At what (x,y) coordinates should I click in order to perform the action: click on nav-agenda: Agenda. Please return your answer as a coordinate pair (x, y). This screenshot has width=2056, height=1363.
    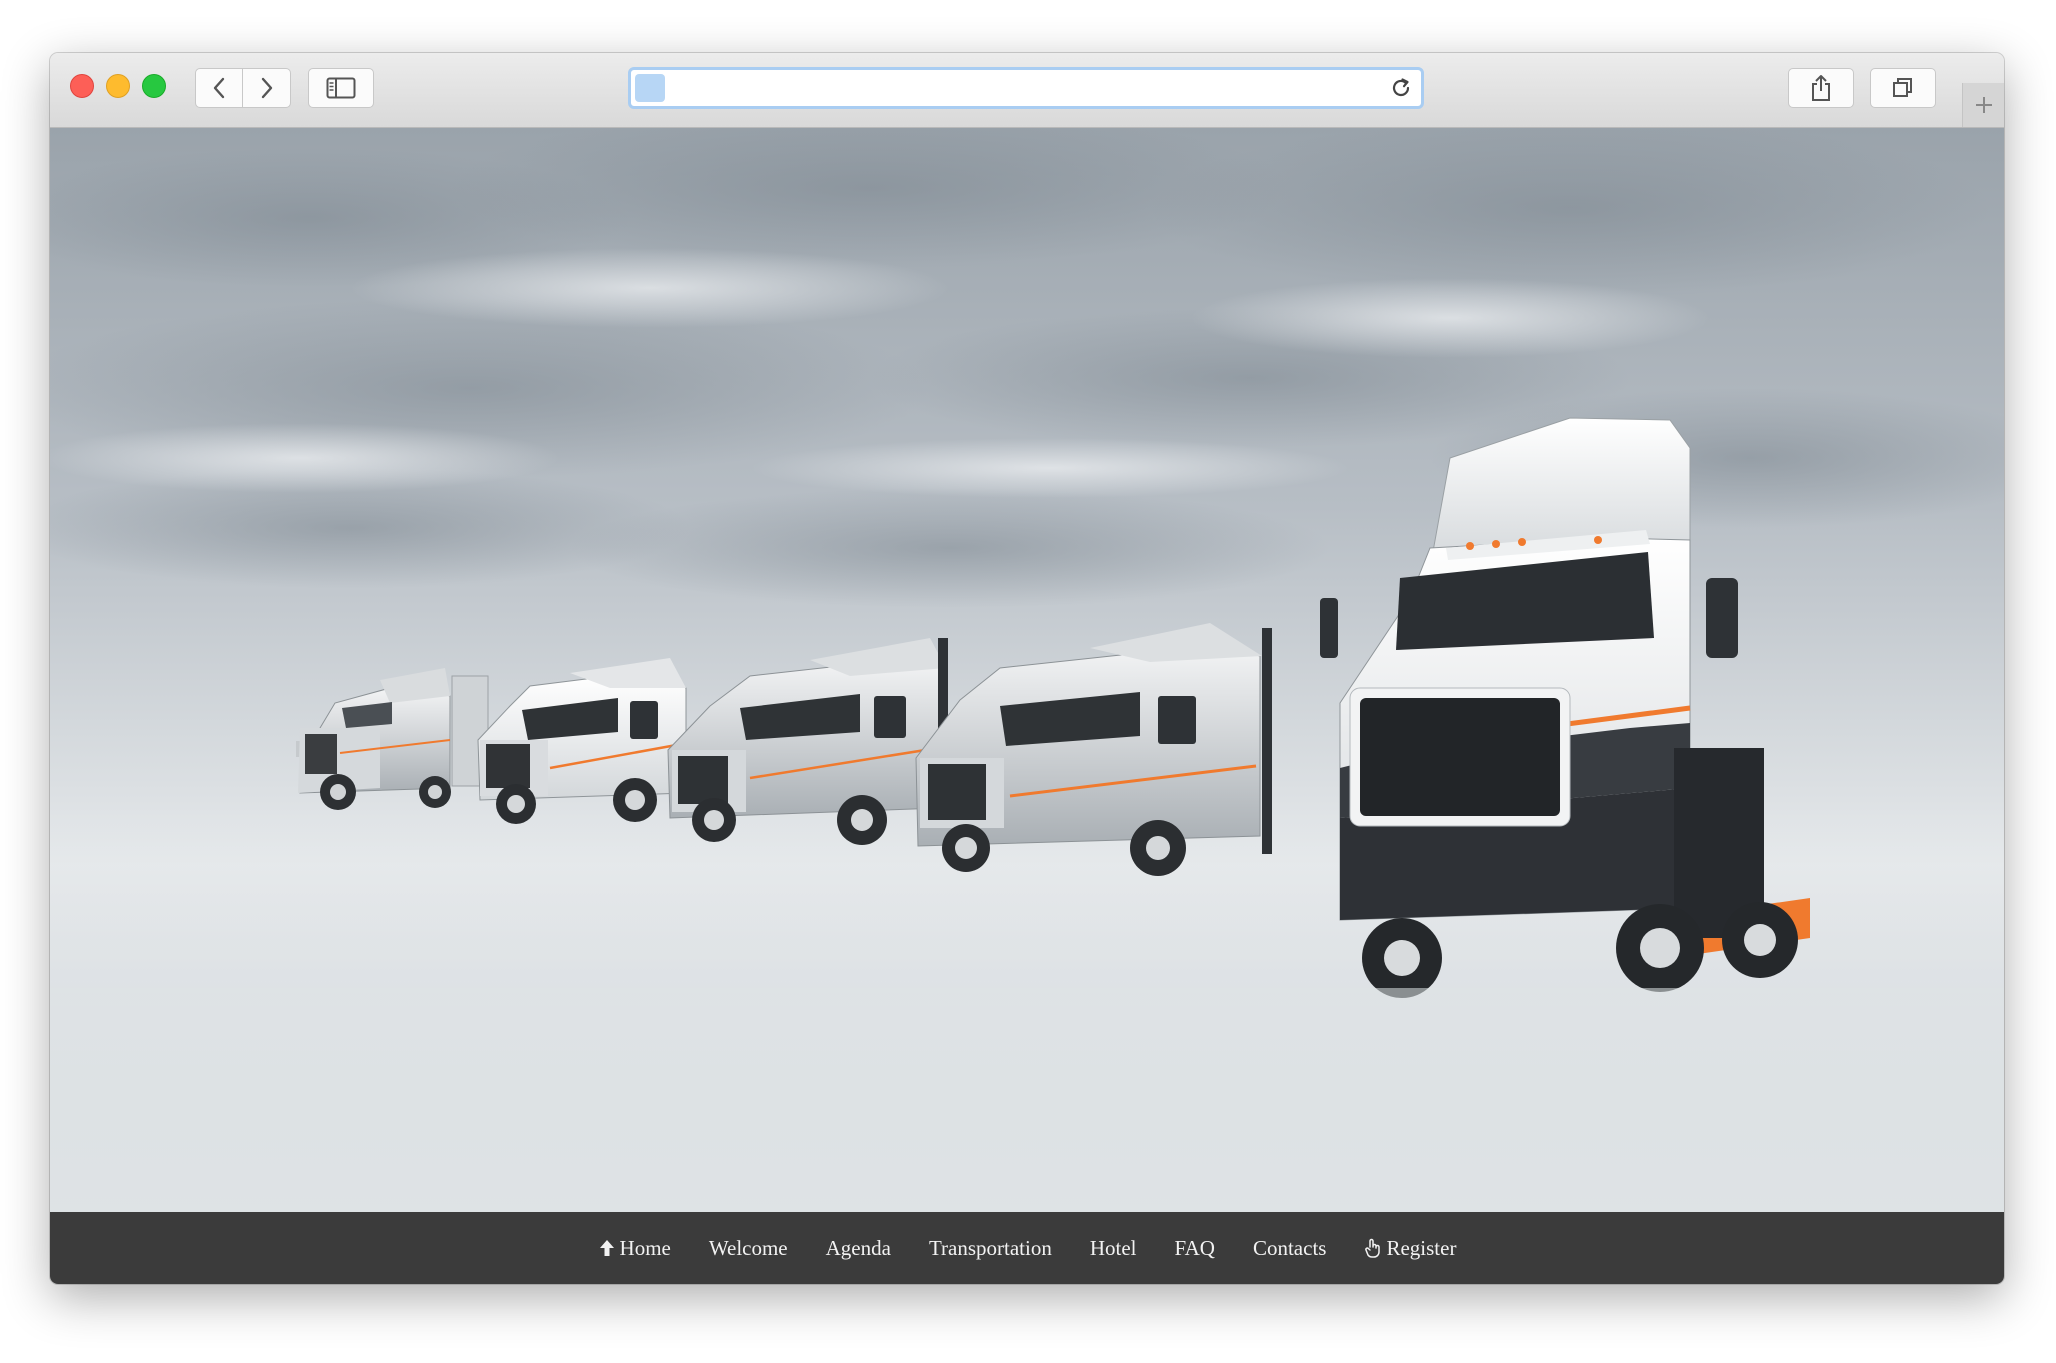
    Looking at the image, I should click on (858, 1248).